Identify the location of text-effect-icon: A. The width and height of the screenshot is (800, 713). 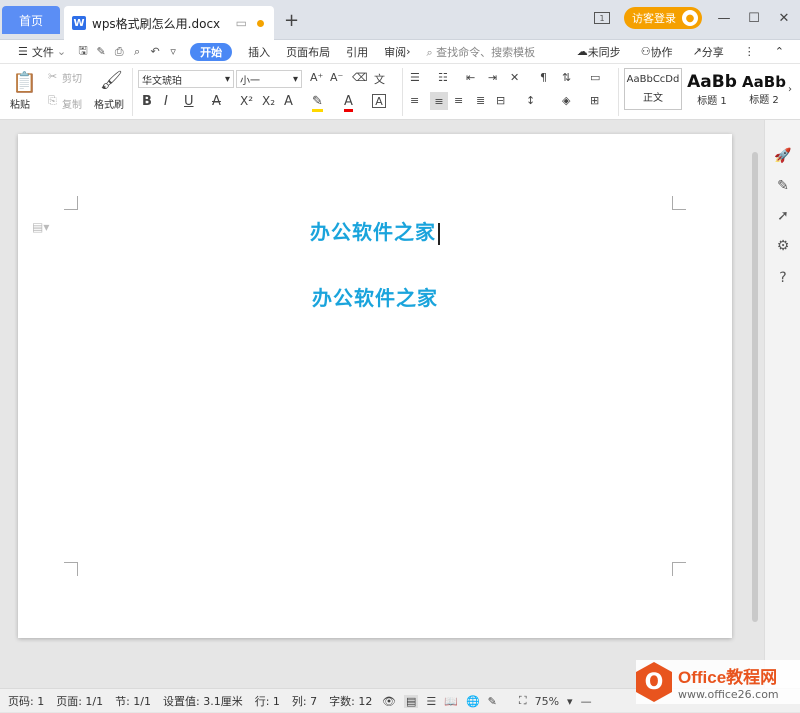
(288, 101).